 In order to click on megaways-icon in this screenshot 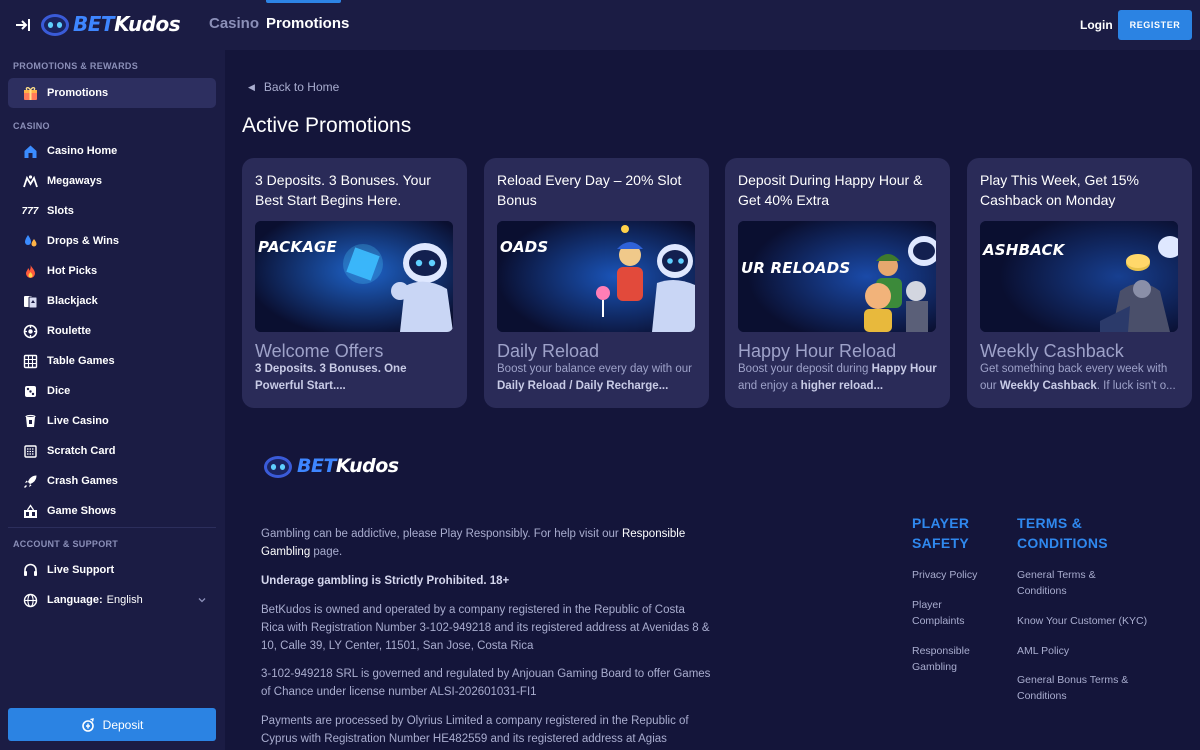, I will do `click(30, 181)`.